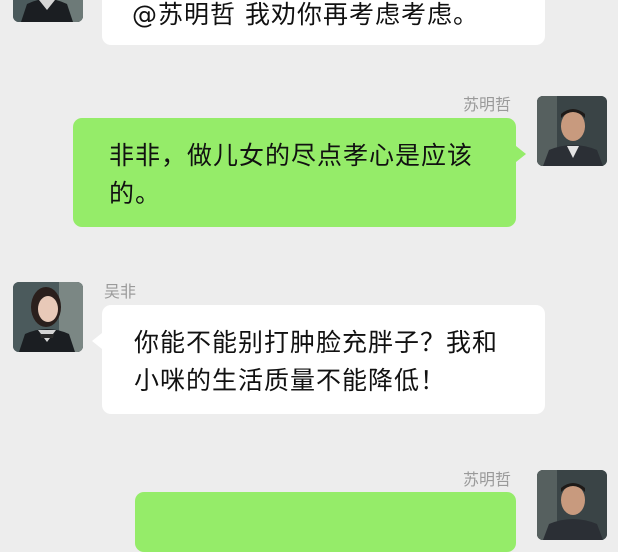  What do you see at coordinates (120, 291) in the screenshot?
I see `sender-name: 吴非` at bounding box center [120, 291].